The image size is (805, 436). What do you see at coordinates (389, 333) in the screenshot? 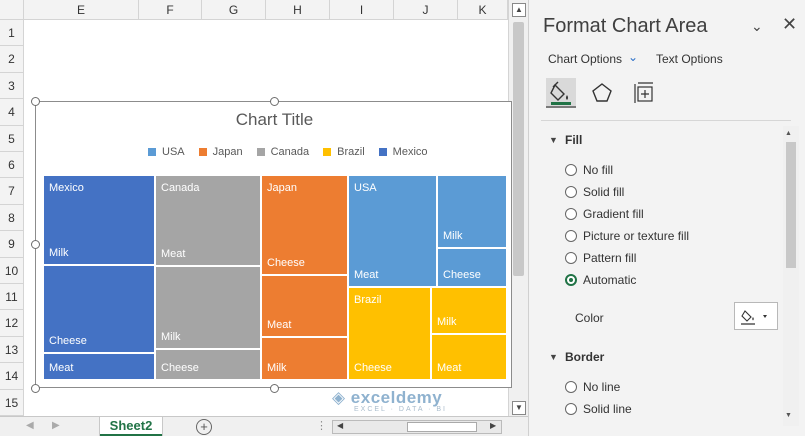
I see `treemap-tile: Brazil Cheese` at bounding box center [389, 333].